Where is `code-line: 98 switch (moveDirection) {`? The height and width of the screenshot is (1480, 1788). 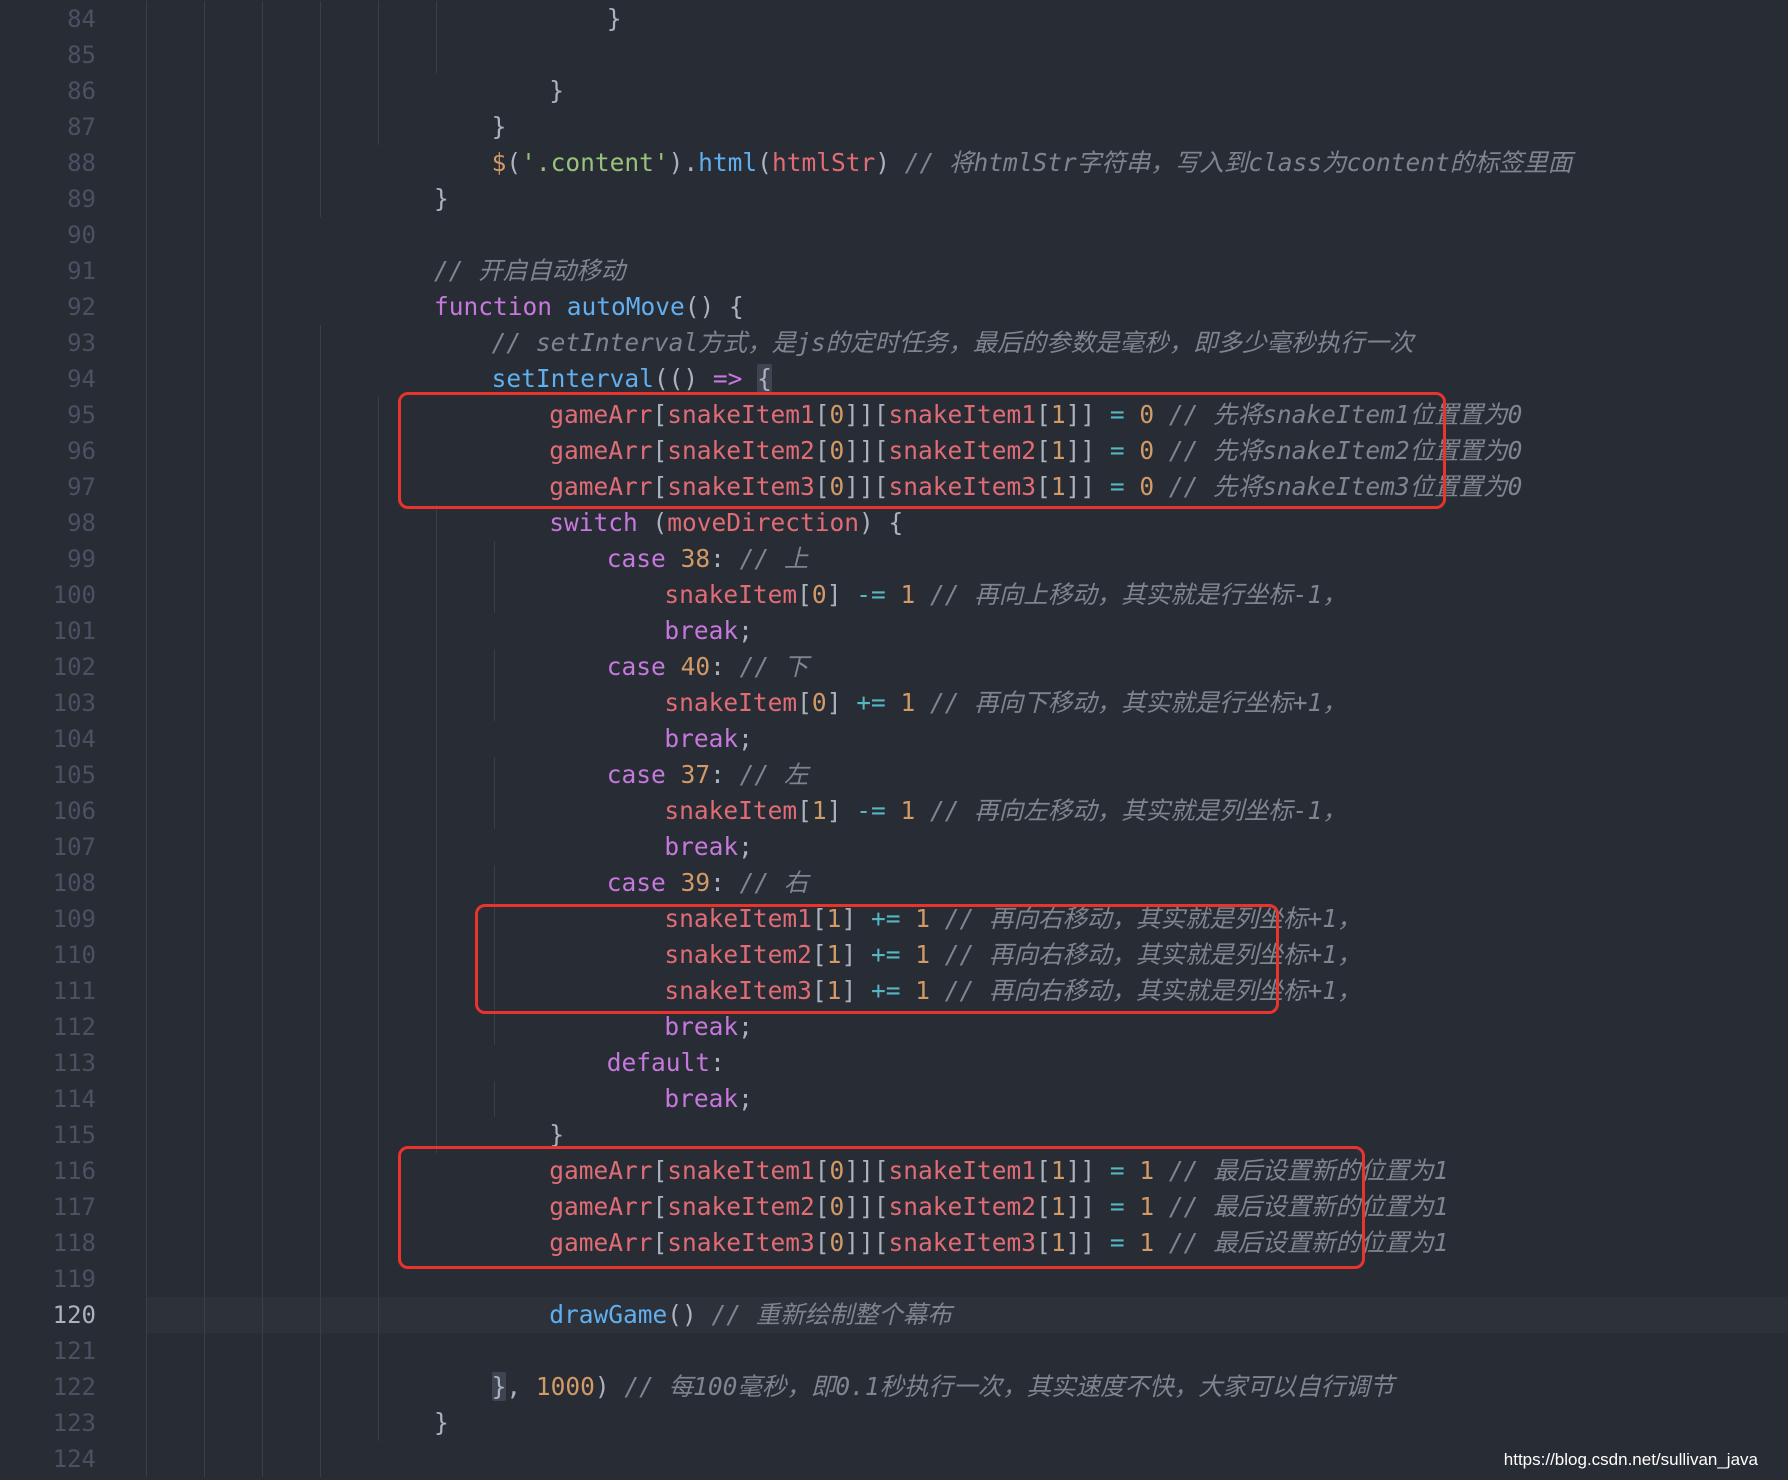 code-line: 98 switch (moveDirection) { is located at coordinates (894, 523).